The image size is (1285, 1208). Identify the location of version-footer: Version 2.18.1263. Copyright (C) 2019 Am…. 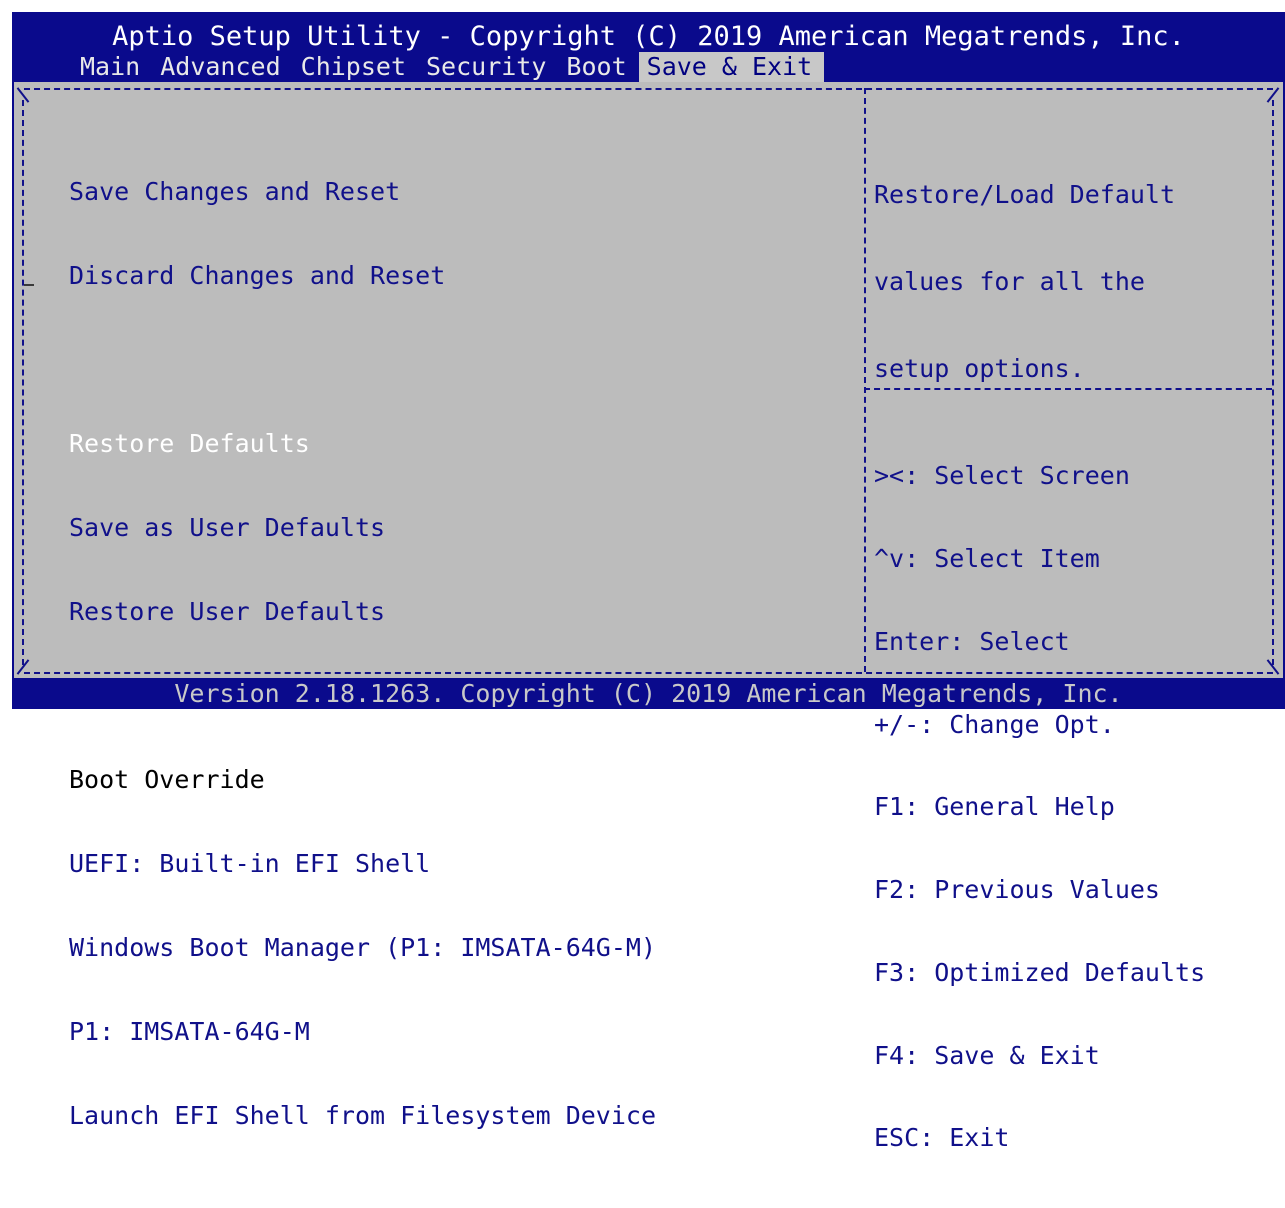
(648, 693).